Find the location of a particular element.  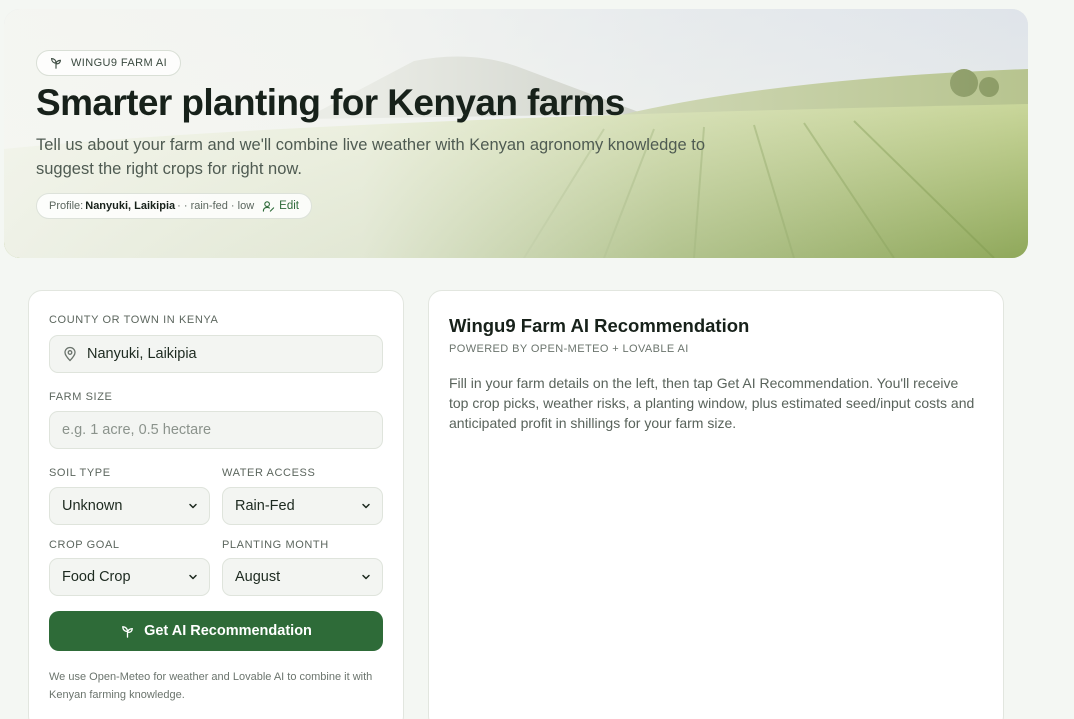

soil-type-select: Unknown is located at coordinates (129, 506).